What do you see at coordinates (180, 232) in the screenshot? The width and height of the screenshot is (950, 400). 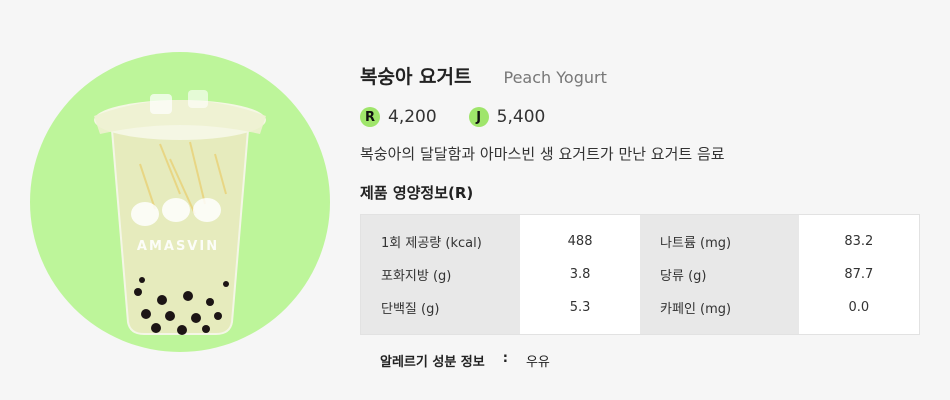 I see `cup-body` at bounding box center [180, 232].